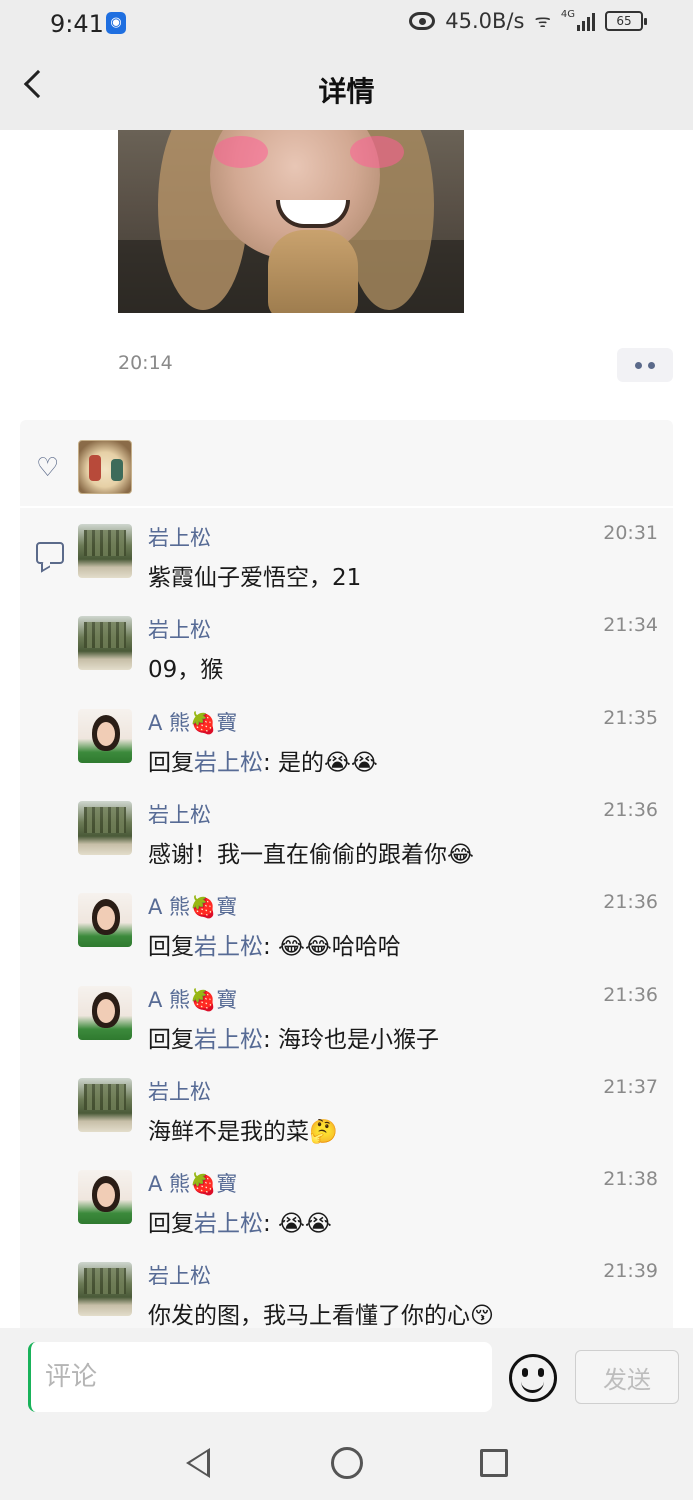 This screenshot has height=1500, width=693. I want to click on comment-item: 岩上松 21:34 09，猴, so click(368, 645).